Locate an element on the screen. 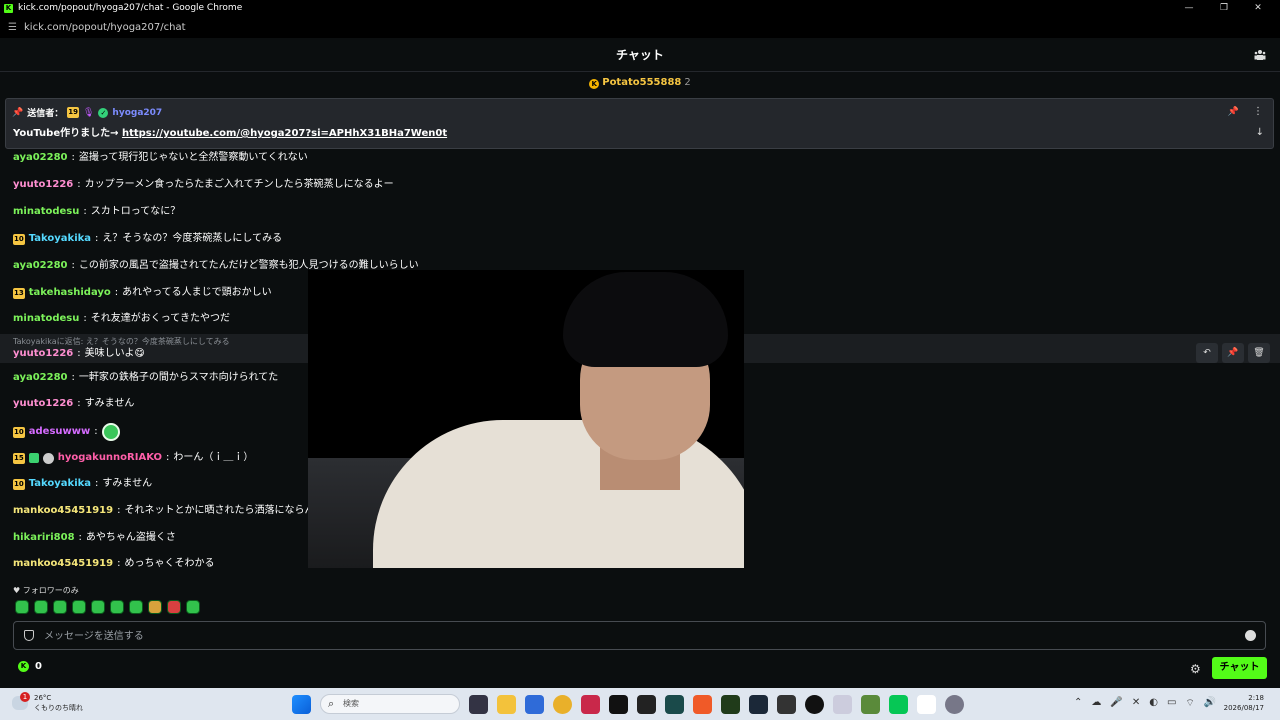 This screenshot has height=720, width=1280. chat-message: 10 Takoyakika: すみません is located at coordinates (82, 484).